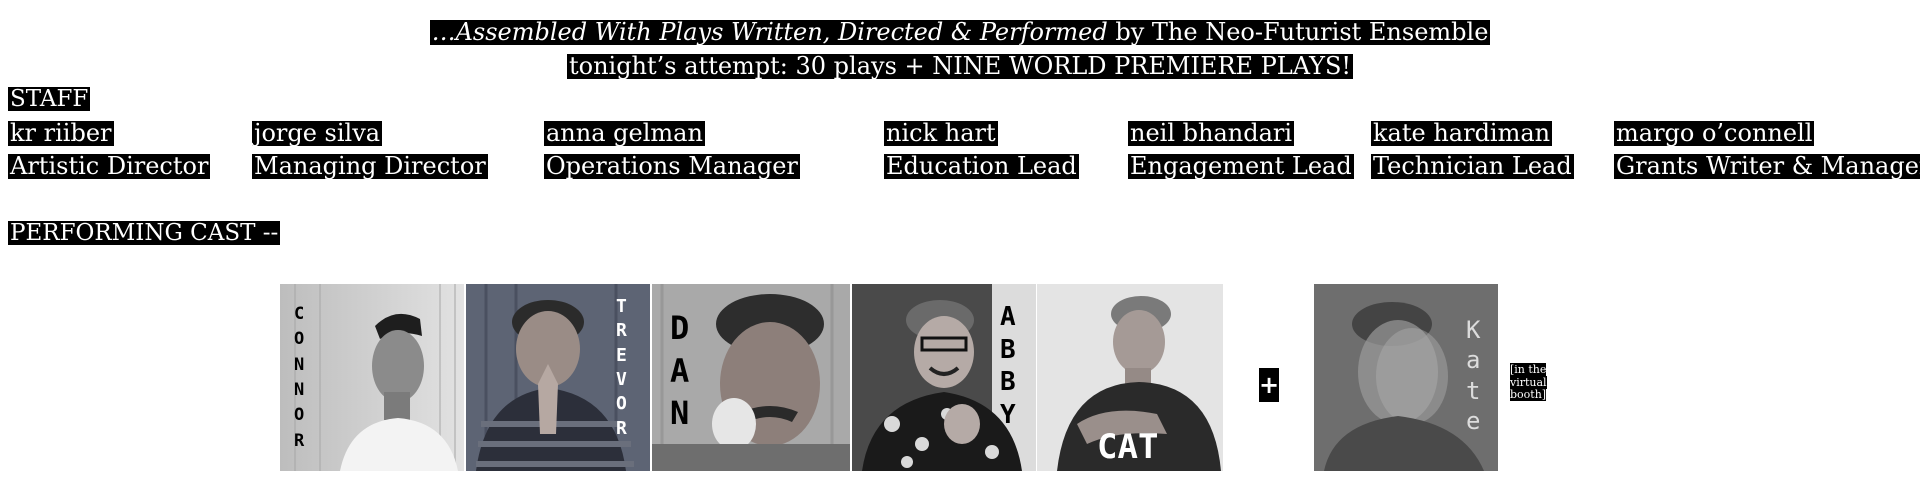 The height and width of the screenshot is (480, 1920). I want to click on performing-cast-label: PERFORMING CAST --, so click(144, 233).